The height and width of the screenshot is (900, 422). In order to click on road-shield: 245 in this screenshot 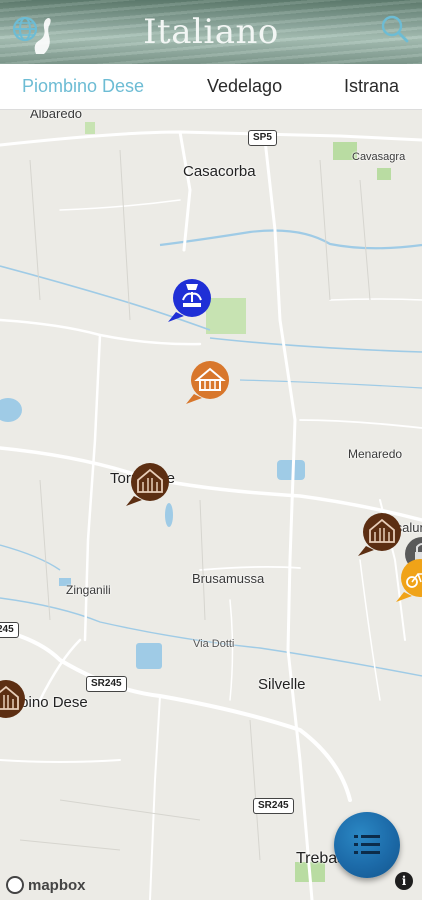, I will do `click(9, 630)`.